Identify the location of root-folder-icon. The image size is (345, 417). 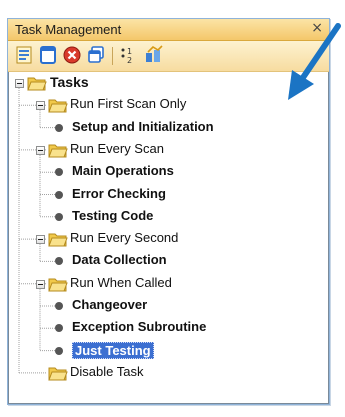
(37, 84).